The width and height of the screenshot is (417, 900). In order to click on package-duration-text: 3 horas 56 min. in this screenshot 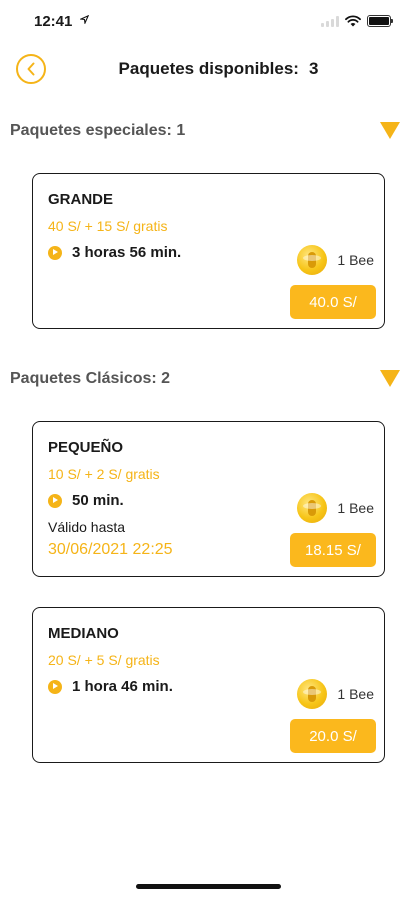, I will do `click(127, 252)`.